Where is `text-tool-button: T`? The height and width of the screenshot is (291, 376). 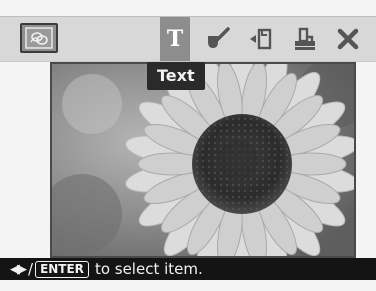 text-tool-button: T is located at coordinates (175, 39).